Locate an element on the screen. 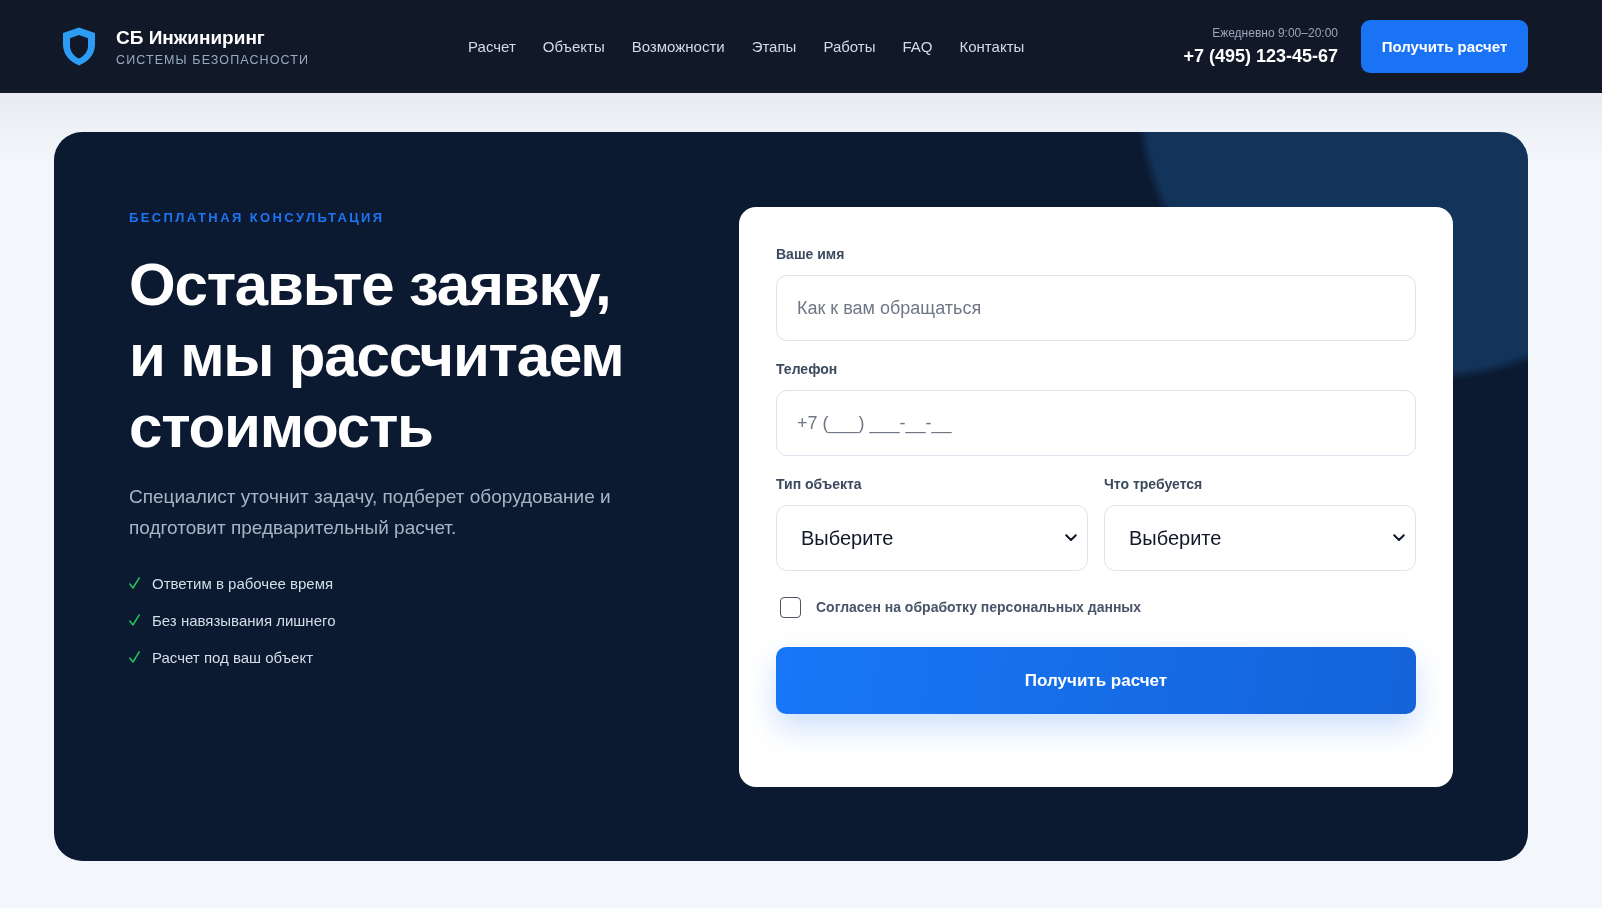 The image size is (1602, 908). nav-link: Работы is located at coordinates (849, 46).